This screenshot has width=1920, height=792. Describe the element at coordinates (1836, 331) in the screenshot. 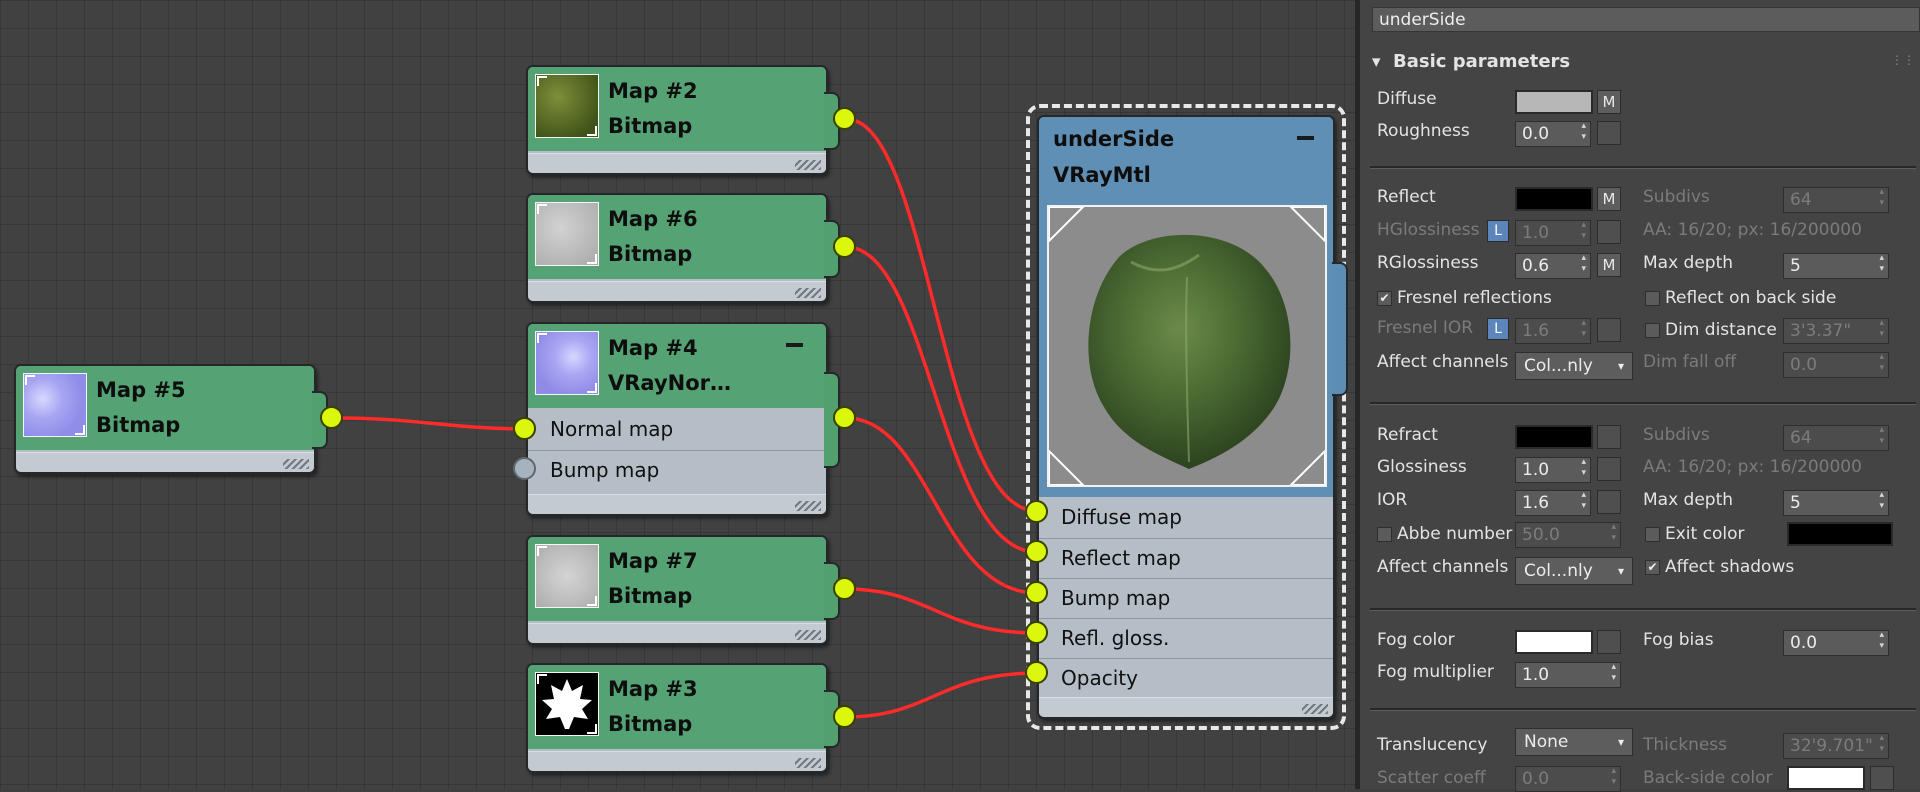

I see `dim-distance-spinner: 3'3.37"` at that location.